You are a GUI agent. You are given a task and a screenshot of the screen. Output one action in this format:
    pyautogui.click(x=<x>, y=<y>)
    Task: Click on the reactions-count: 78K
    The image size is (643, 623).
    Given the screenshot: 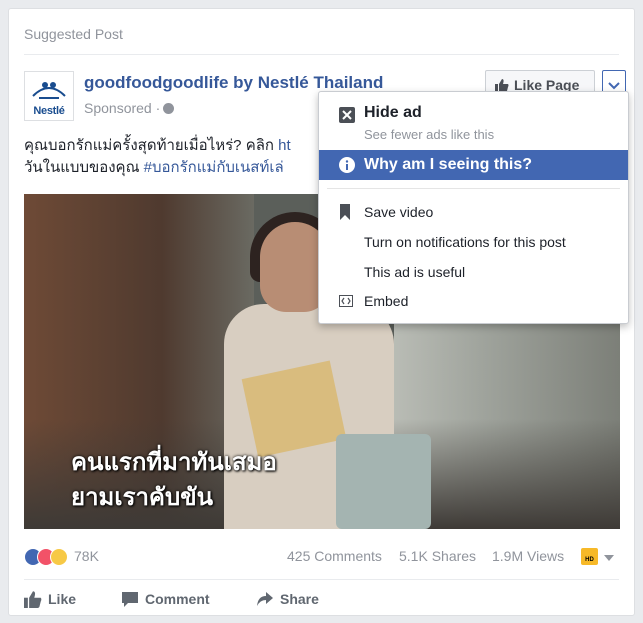 What is the action you would take?
    pyautogui.click(x=86, y=556)
    